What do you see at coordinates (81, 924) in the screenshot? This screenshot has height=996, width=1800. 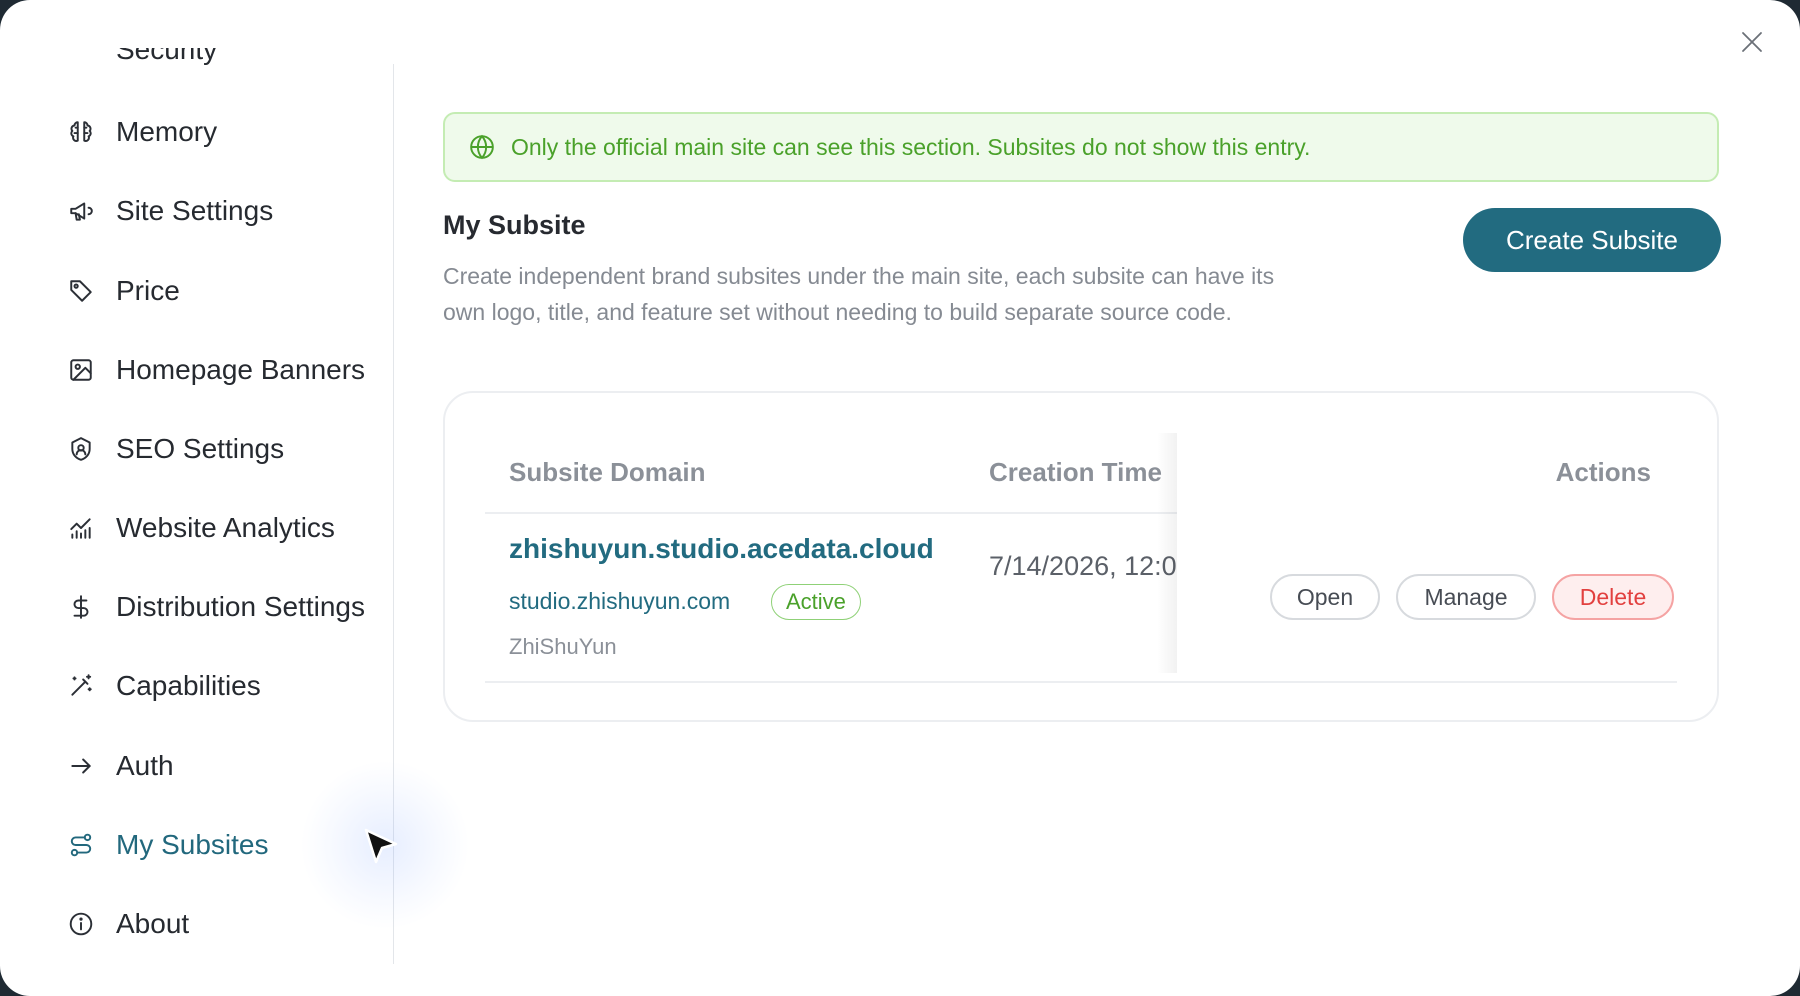 I see `info-icon` at bounding box center [81, 924].